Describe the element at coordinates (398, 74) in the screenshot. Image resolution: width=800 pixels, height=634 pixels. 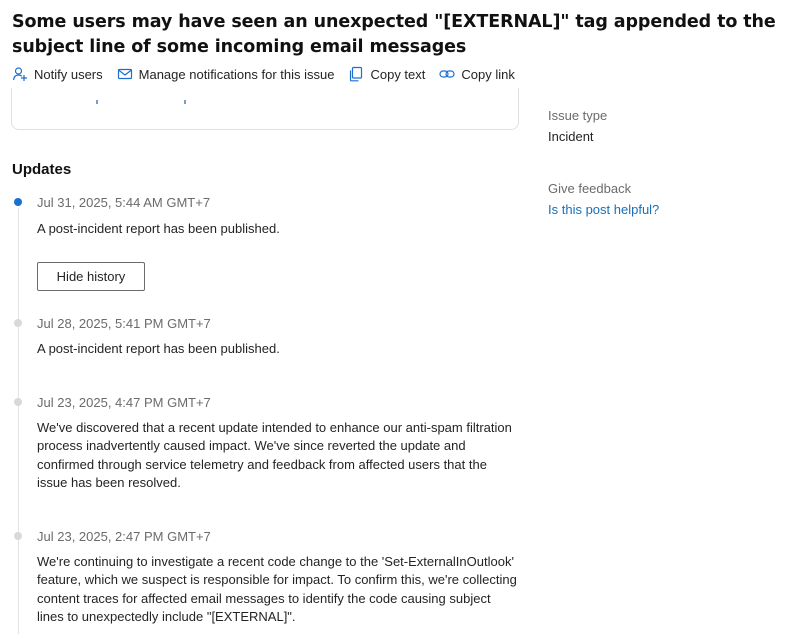
I see `copy-text-label: Copy text` at that location.